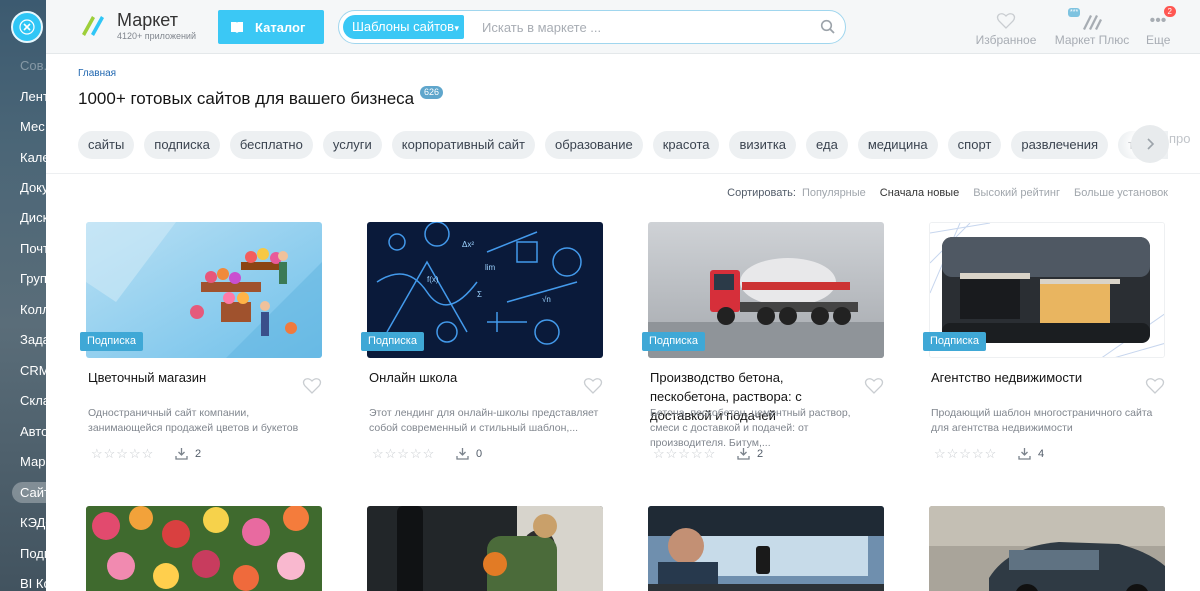 The image size is (1200, 591). Describe the element at coordinates (834, 193) in the screenshot. I see `sort-option-popular: Популярные` at that location.